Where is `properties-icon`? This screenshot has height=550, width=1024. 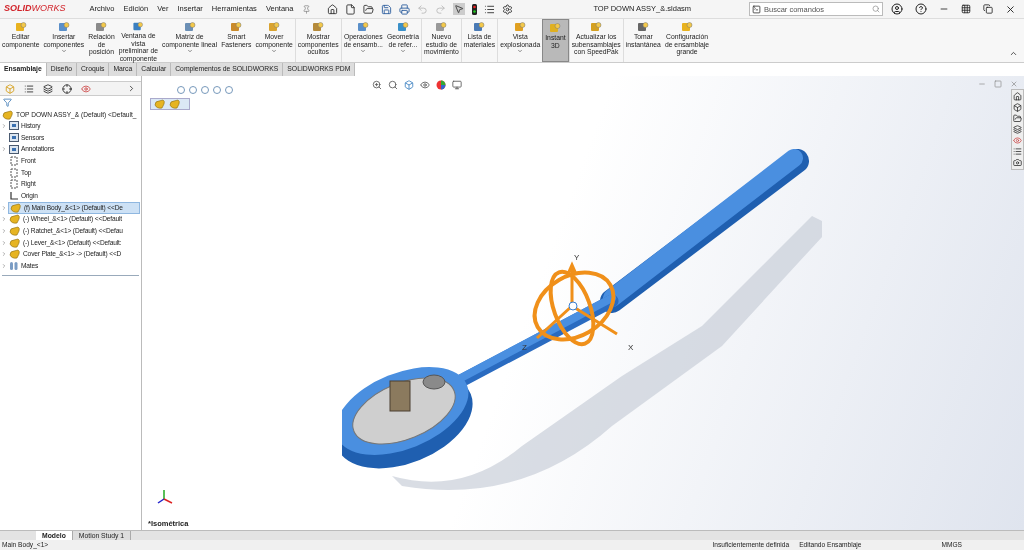 properties-icon is located at coordinates (1017, 151).